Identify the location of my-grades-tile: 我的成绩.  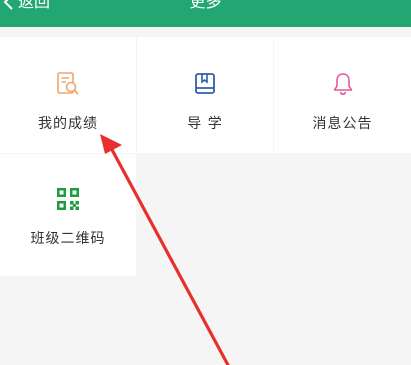
(68, 95).